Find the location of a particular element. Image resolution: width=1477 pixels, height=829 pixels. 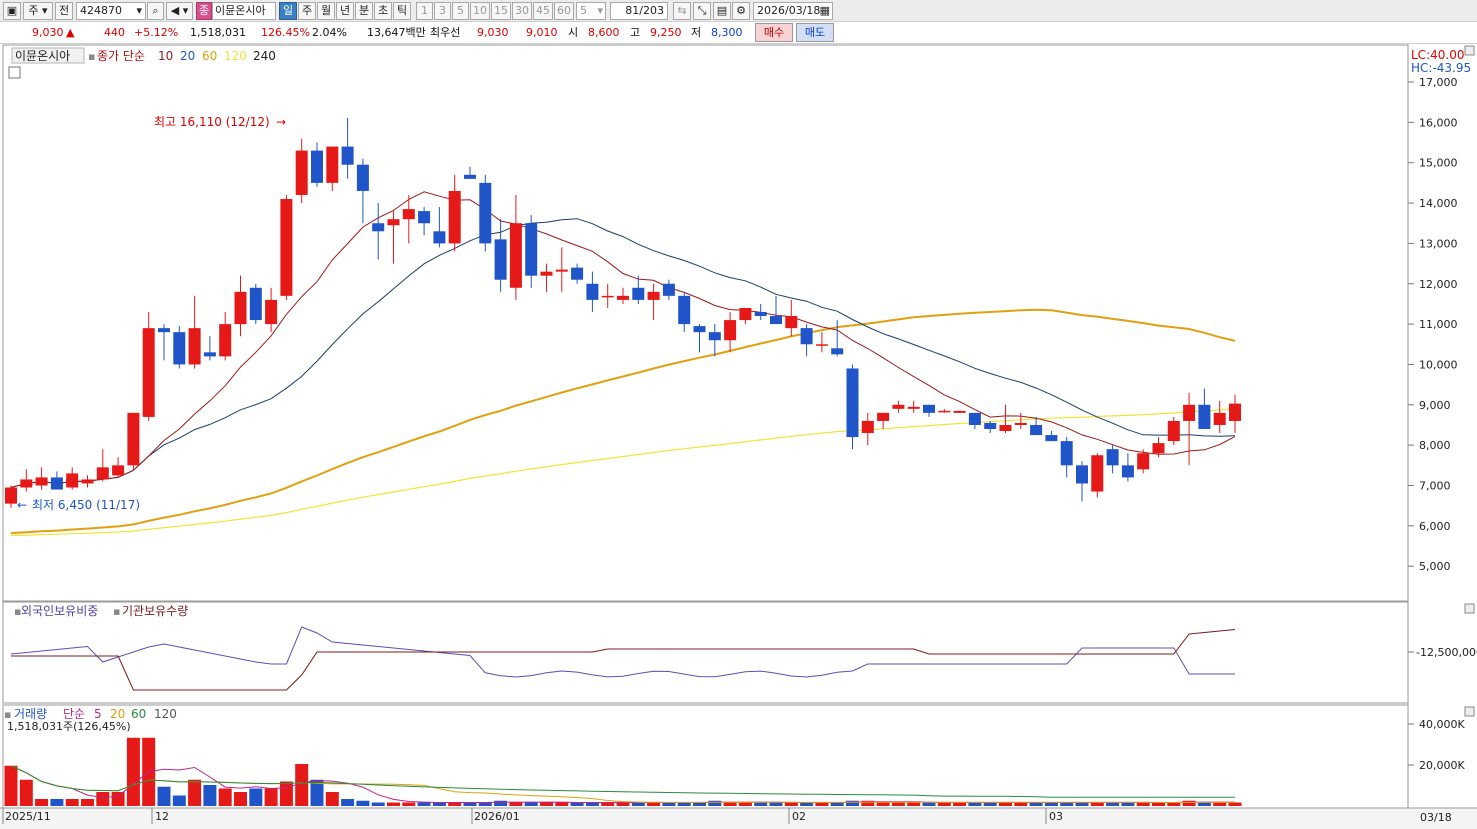

price-y-label: 11,000 is located at coordinates (1438, 324).